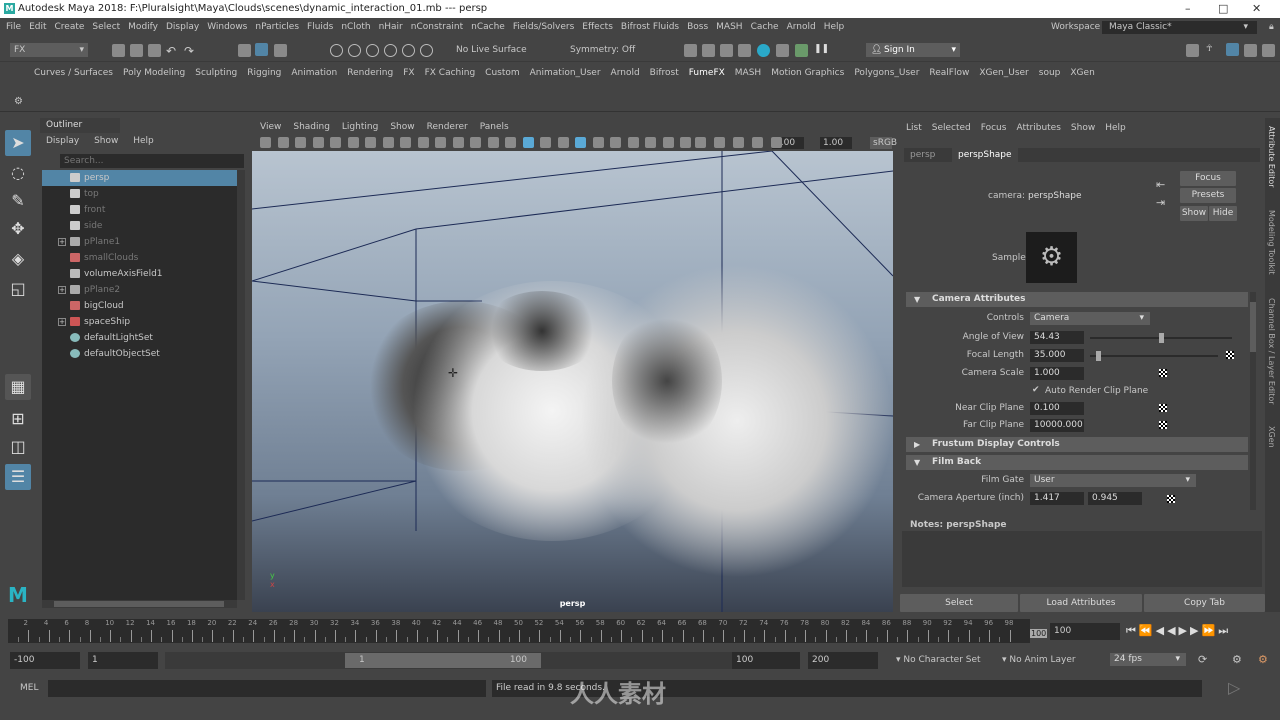  Describe the element at coordinates (1057, 337) in the screenshot. I see `angle-of-view-field: 54.43` at that location.